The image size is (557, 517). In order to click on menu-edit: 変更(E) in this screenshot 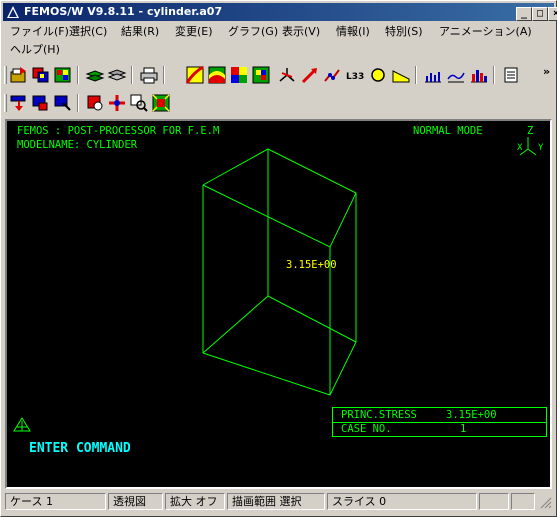, I will do `click(194, 31)`.